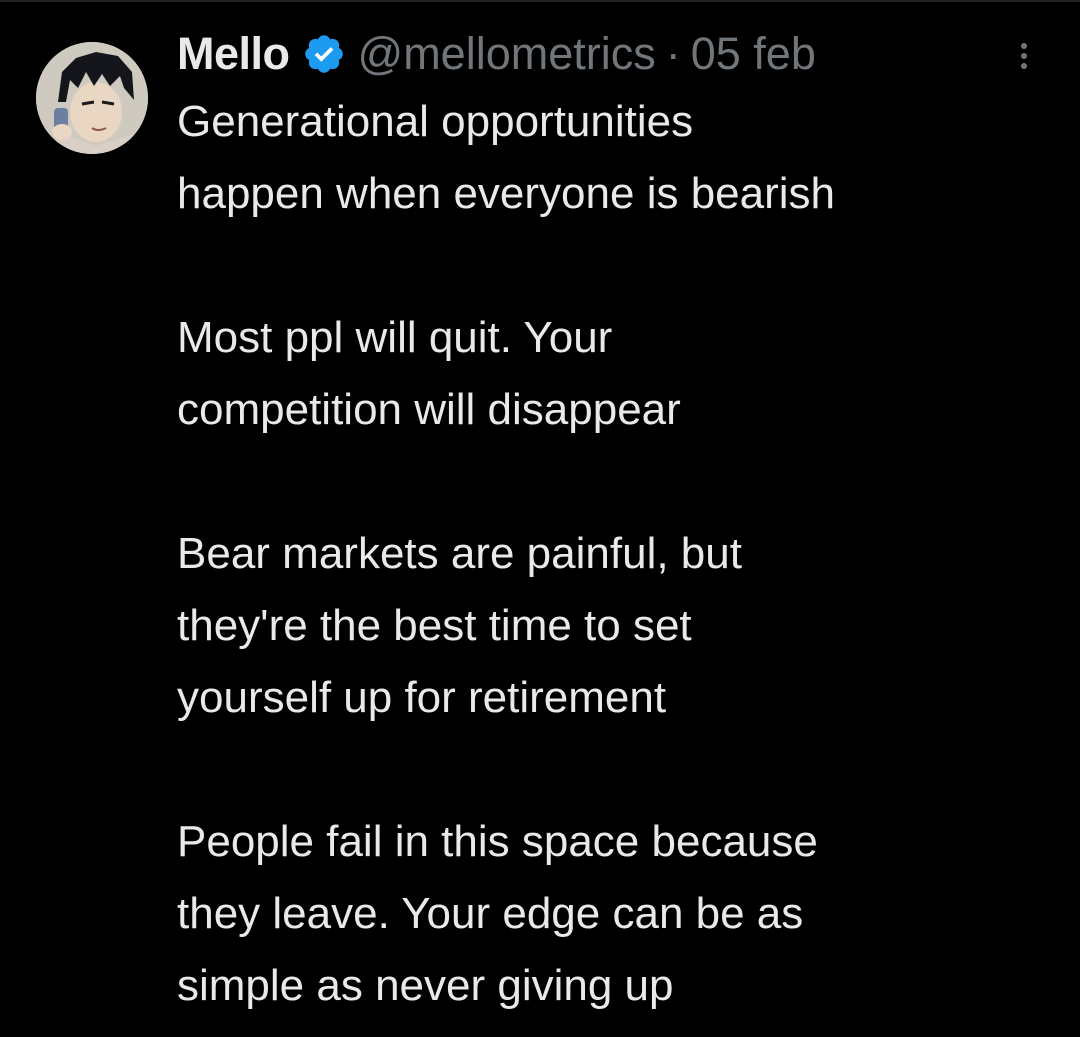 This screenshot has width=1080, height=1037. Describe the element at coordinates (490, 913) in the screenshot. I see `text-line: they leave. Your edge can be as` at that location.